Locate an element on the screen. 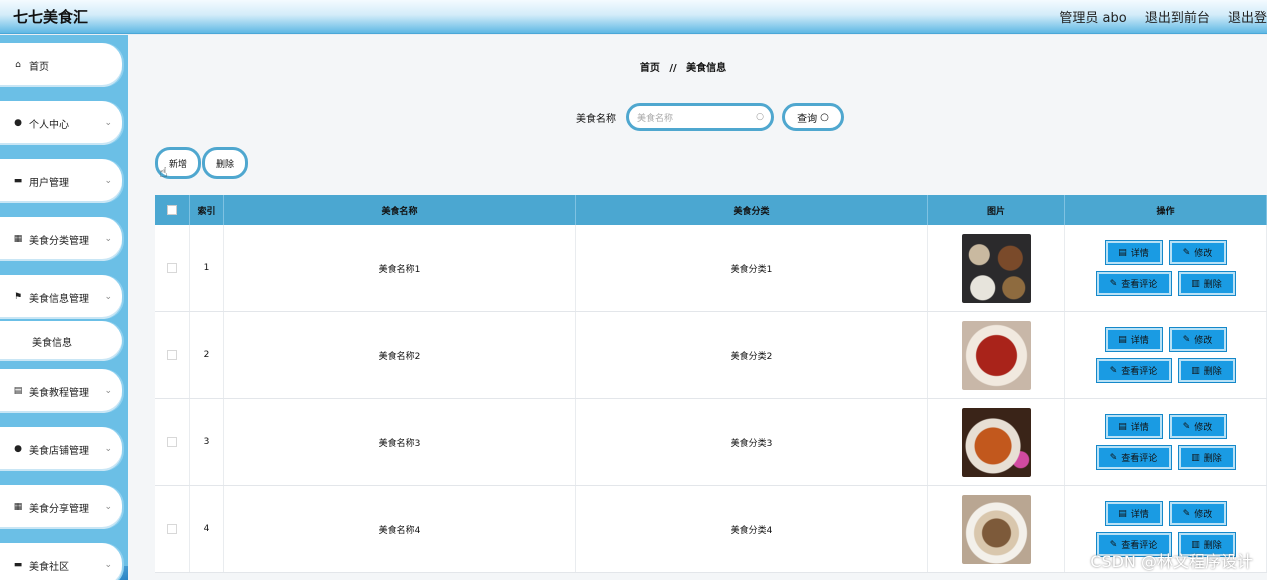 This screenshot has width=1267, height=580. row-check-cell is located at coordinates (172, 442).